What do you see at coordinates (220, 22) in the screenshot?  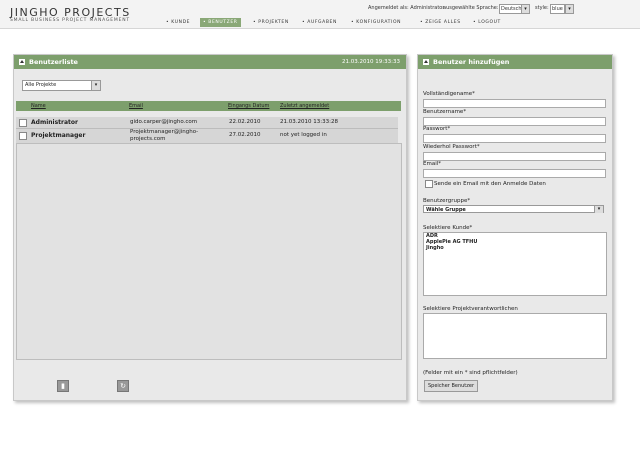 I see `nav-benutzer: • BENUTZER` at bounding box center [220, 22].